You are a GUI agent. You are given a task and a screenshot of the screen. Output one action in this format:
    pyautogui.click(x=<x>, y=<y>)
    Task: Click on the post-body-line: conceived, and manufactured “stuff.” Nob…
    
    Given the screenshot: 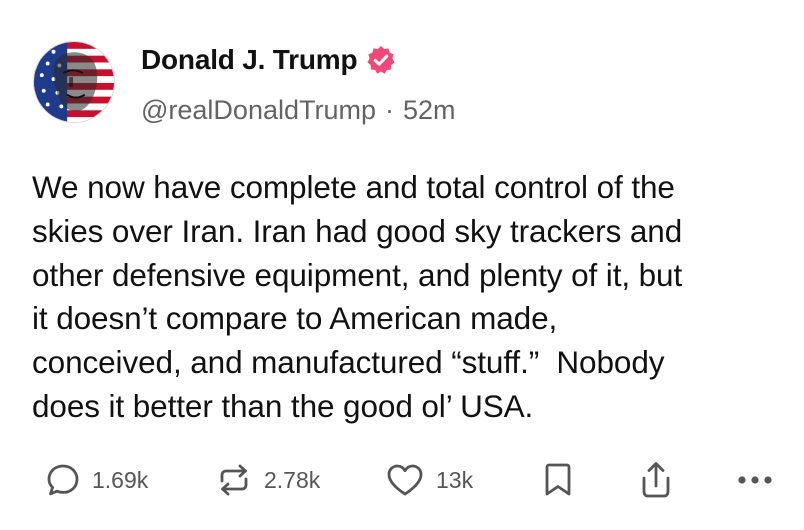 What is the action you would take?
    pyautogui.click(x=348, y=362)
    